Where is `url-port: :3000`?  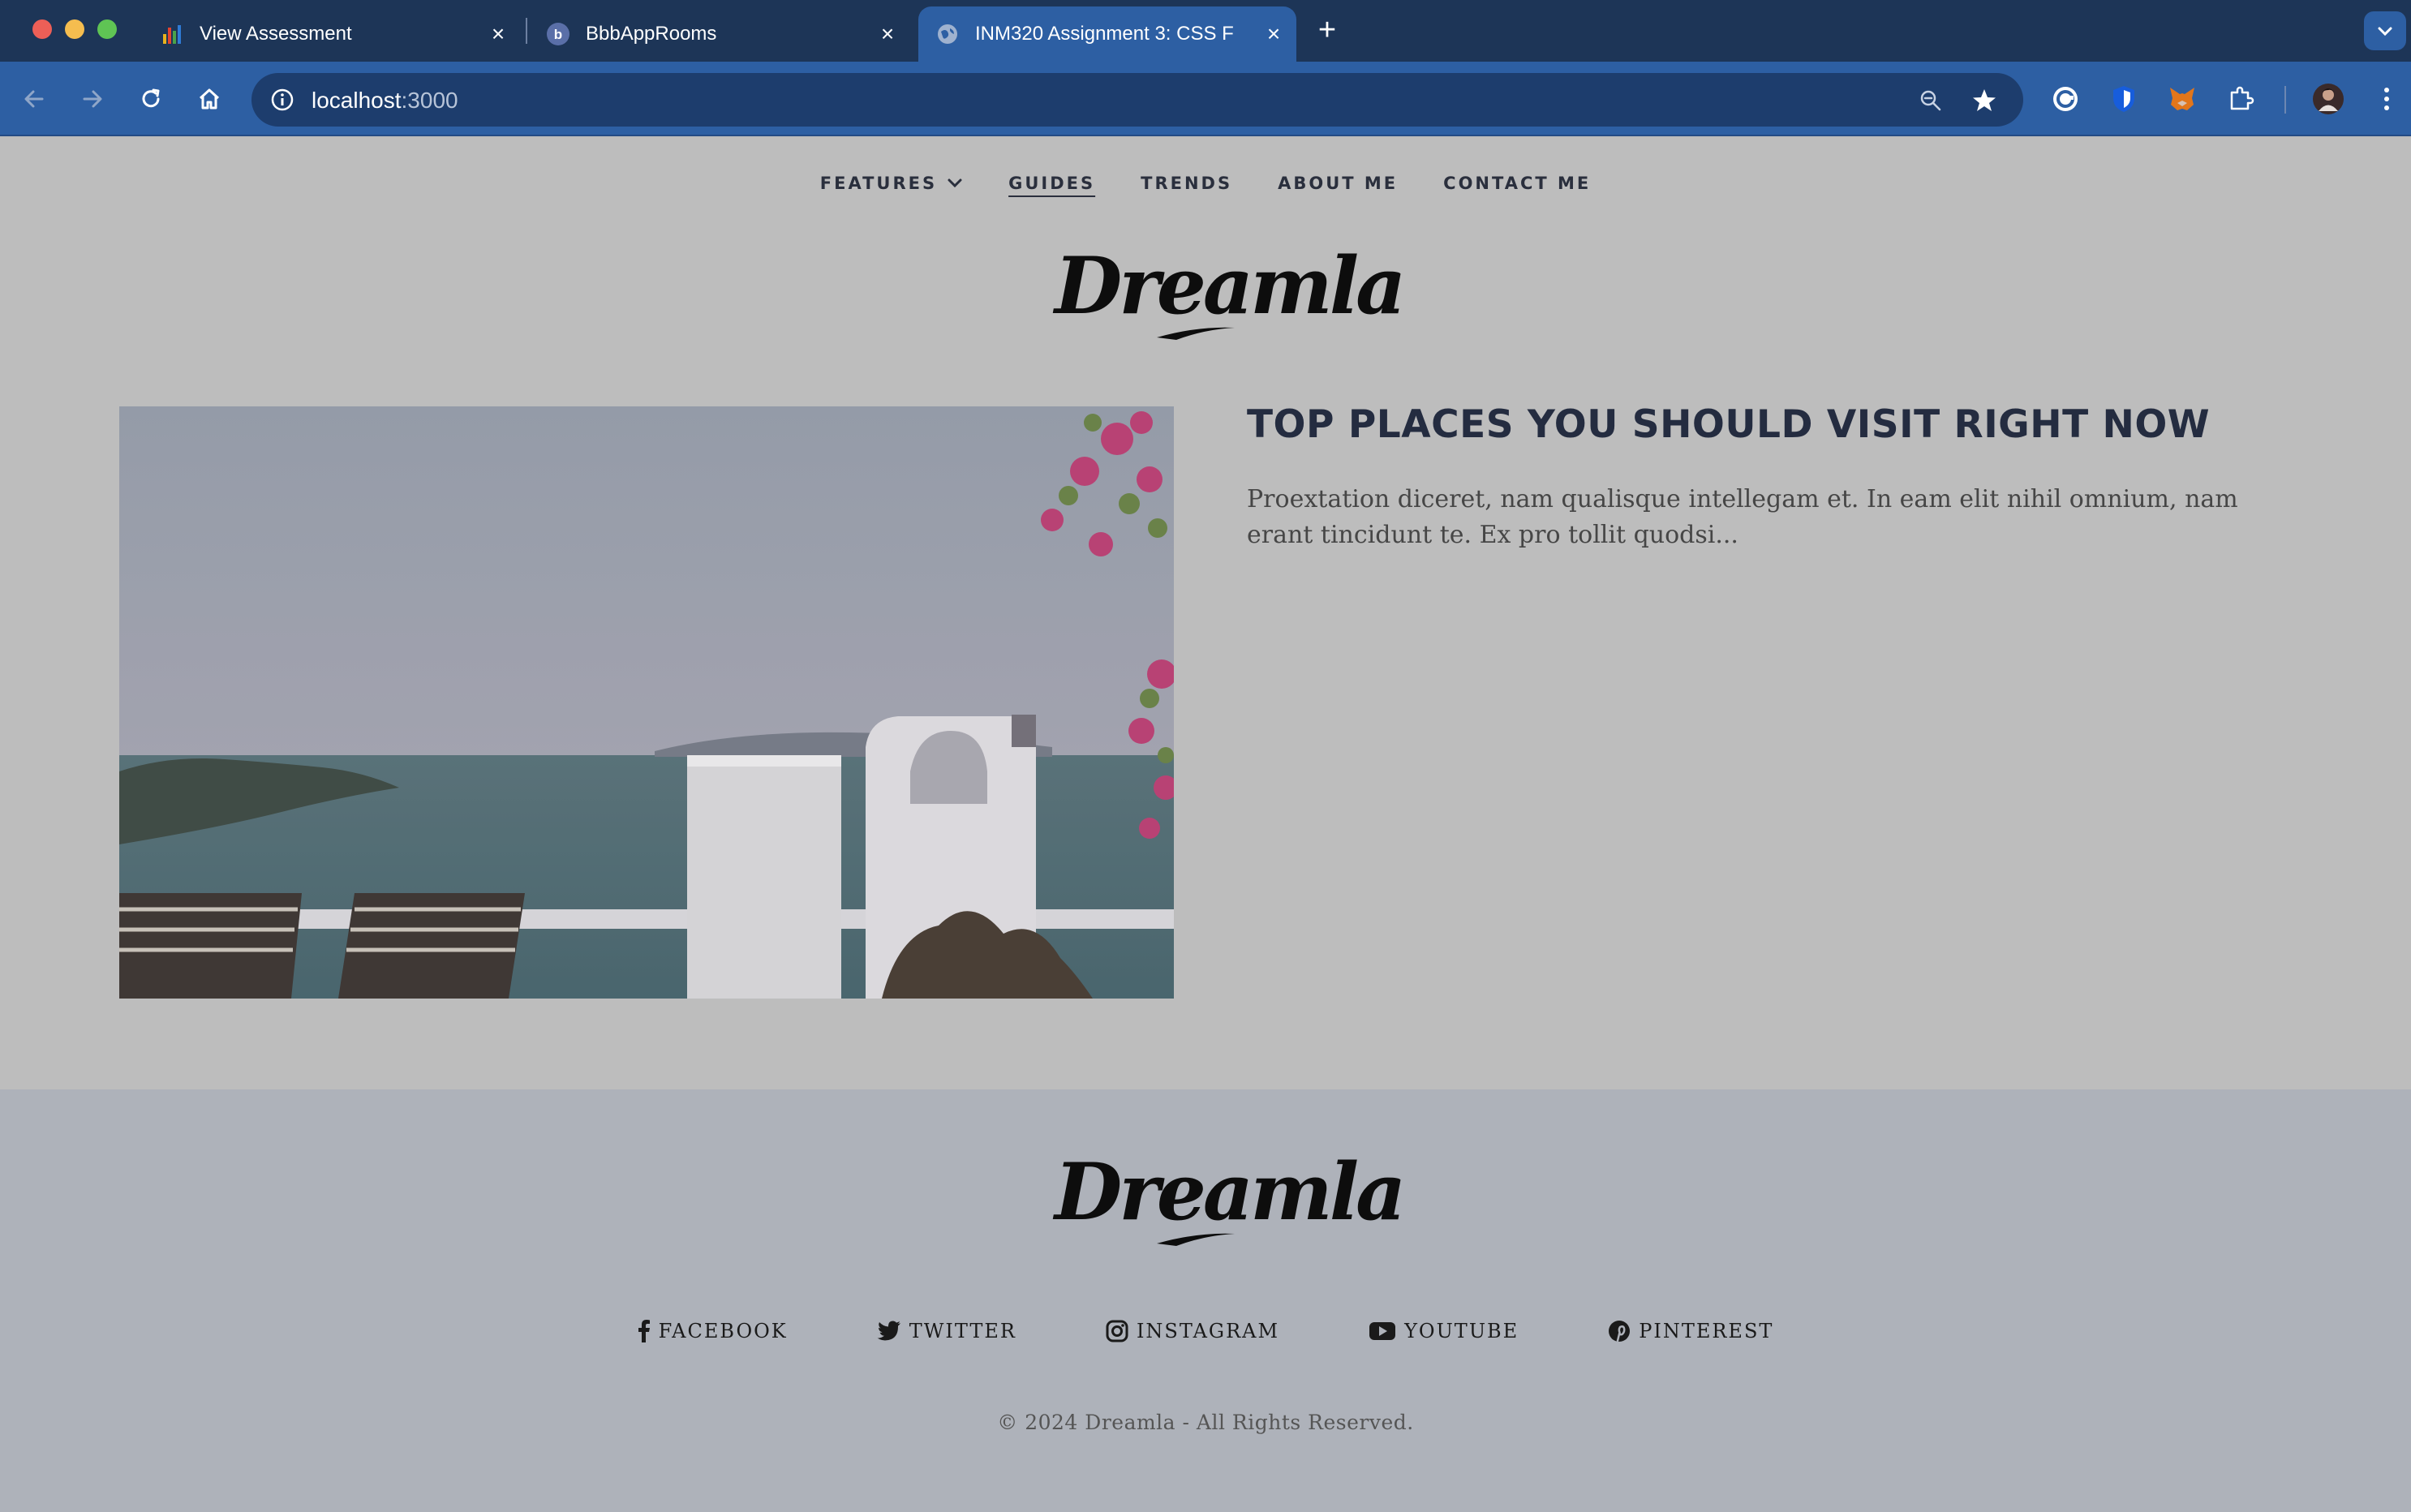
url-port: :3000 is located at coordinates (429, 100).